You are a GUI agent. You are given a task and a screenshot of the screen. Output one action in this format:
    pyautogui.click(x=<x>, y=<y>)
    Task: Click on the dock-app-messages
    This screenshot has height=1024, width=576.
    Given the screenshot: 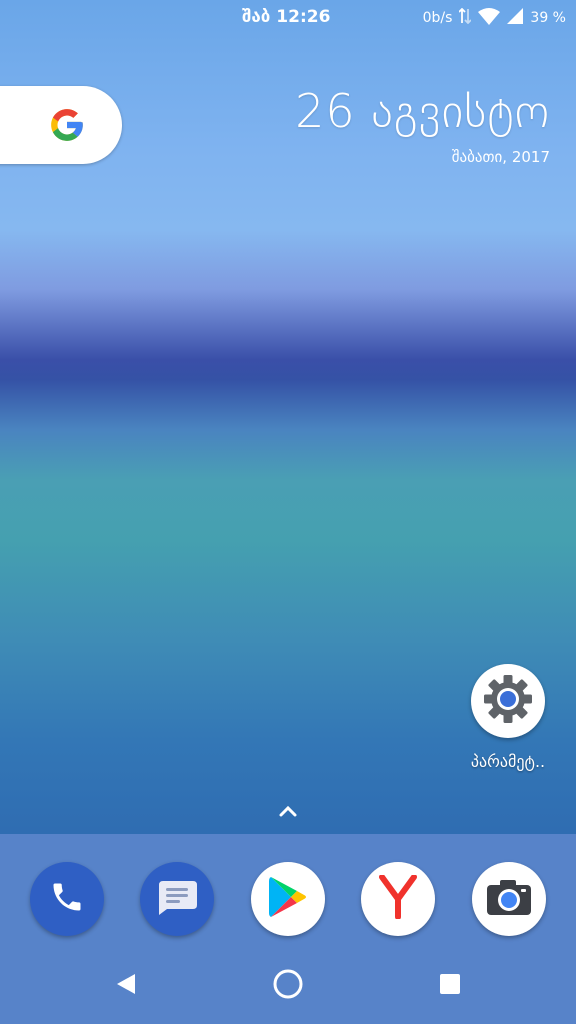 What is the action you would take?
    pyautogui.click(x=177, y=899)
    